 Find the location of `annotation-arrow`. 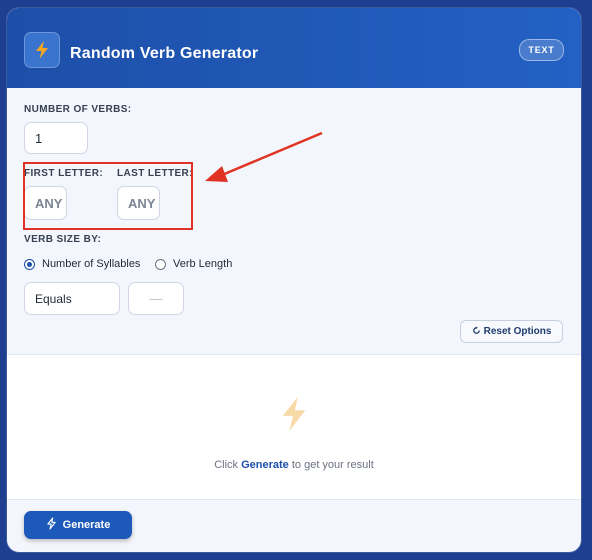

annotation-arrow is located at coordinates (264, 156).